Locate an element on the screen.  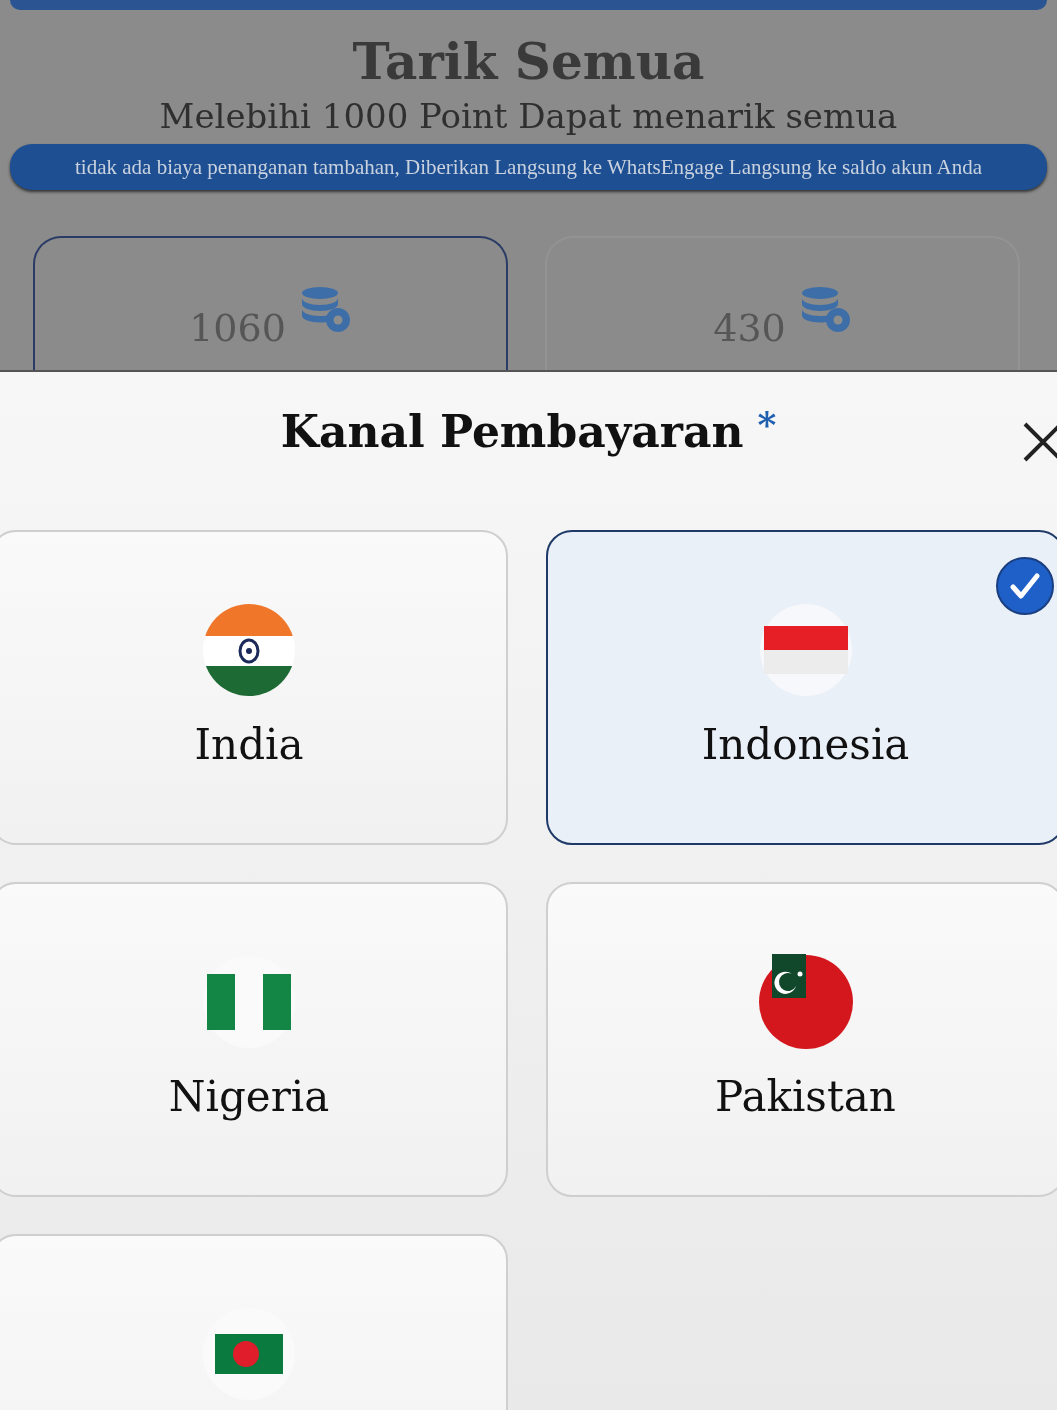
channel-name: Nigeria is located at coordinates (249, 1096).